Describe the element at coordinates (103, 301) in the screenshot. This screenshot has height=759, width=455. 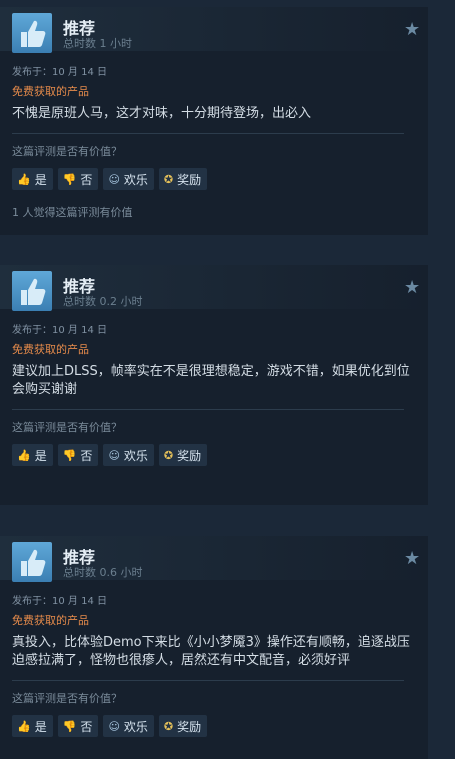
I see `playtime-hours: 总时数 0.2 小时` at that location.